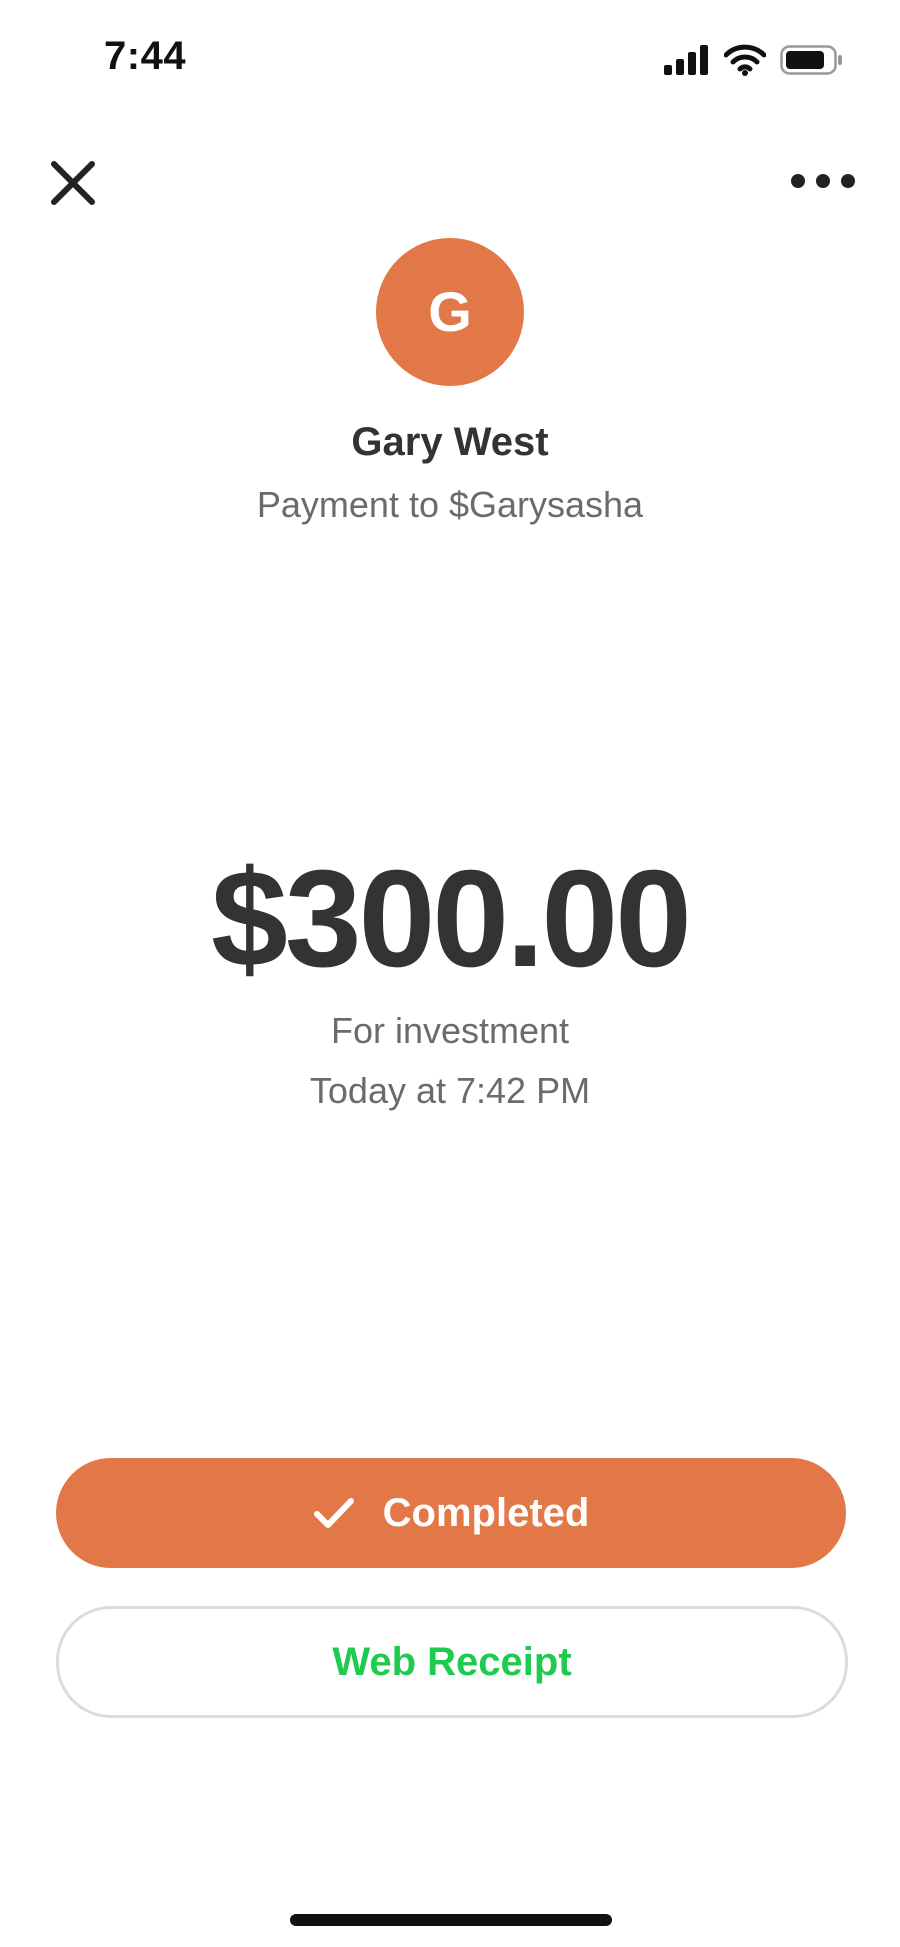  Describe the element at coordinates (145, 56) in the screenshot. I see `status-time: 7:44` at that location.